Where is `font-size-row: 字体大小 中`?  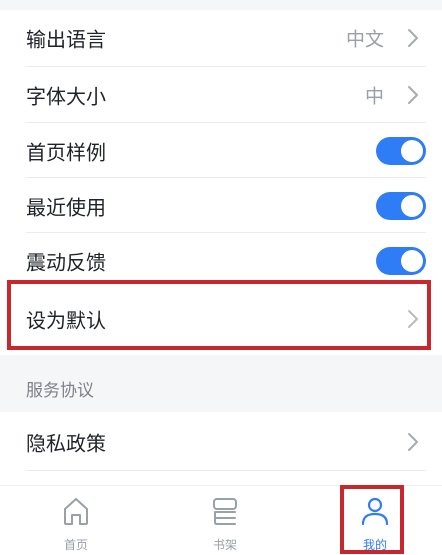 font-size-row: 字体大小 中 is located at coordinates (221, 94).